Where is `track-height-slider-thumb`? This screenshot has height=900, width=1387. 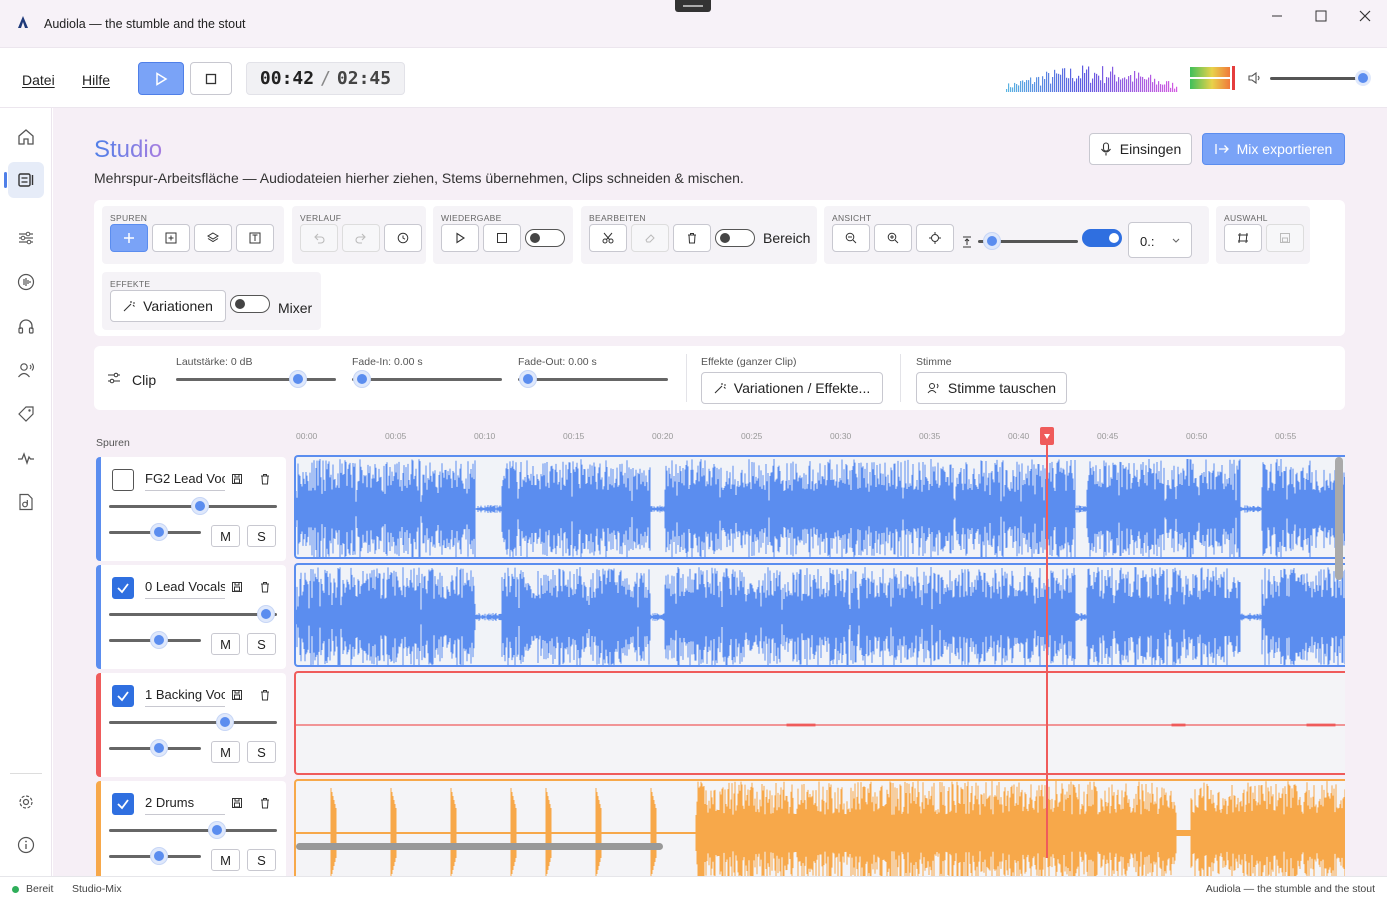 track-height-slider-thumb is located at coordinates (992, 241).